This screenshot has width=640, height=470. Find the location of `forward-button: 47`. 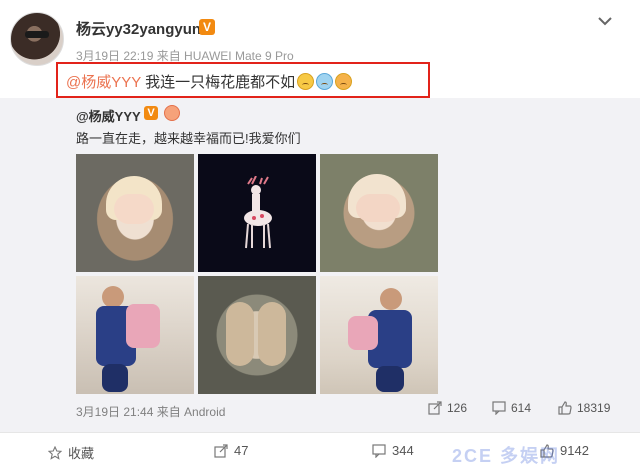

forward-button: 47 is located at coordinates (231, 450).